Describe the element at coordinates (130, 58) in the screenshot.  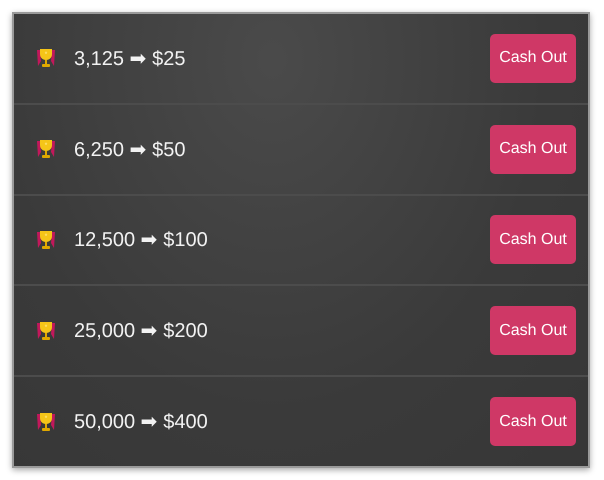
I see `exchange-text: 3,125 ➡ $25` at that location.